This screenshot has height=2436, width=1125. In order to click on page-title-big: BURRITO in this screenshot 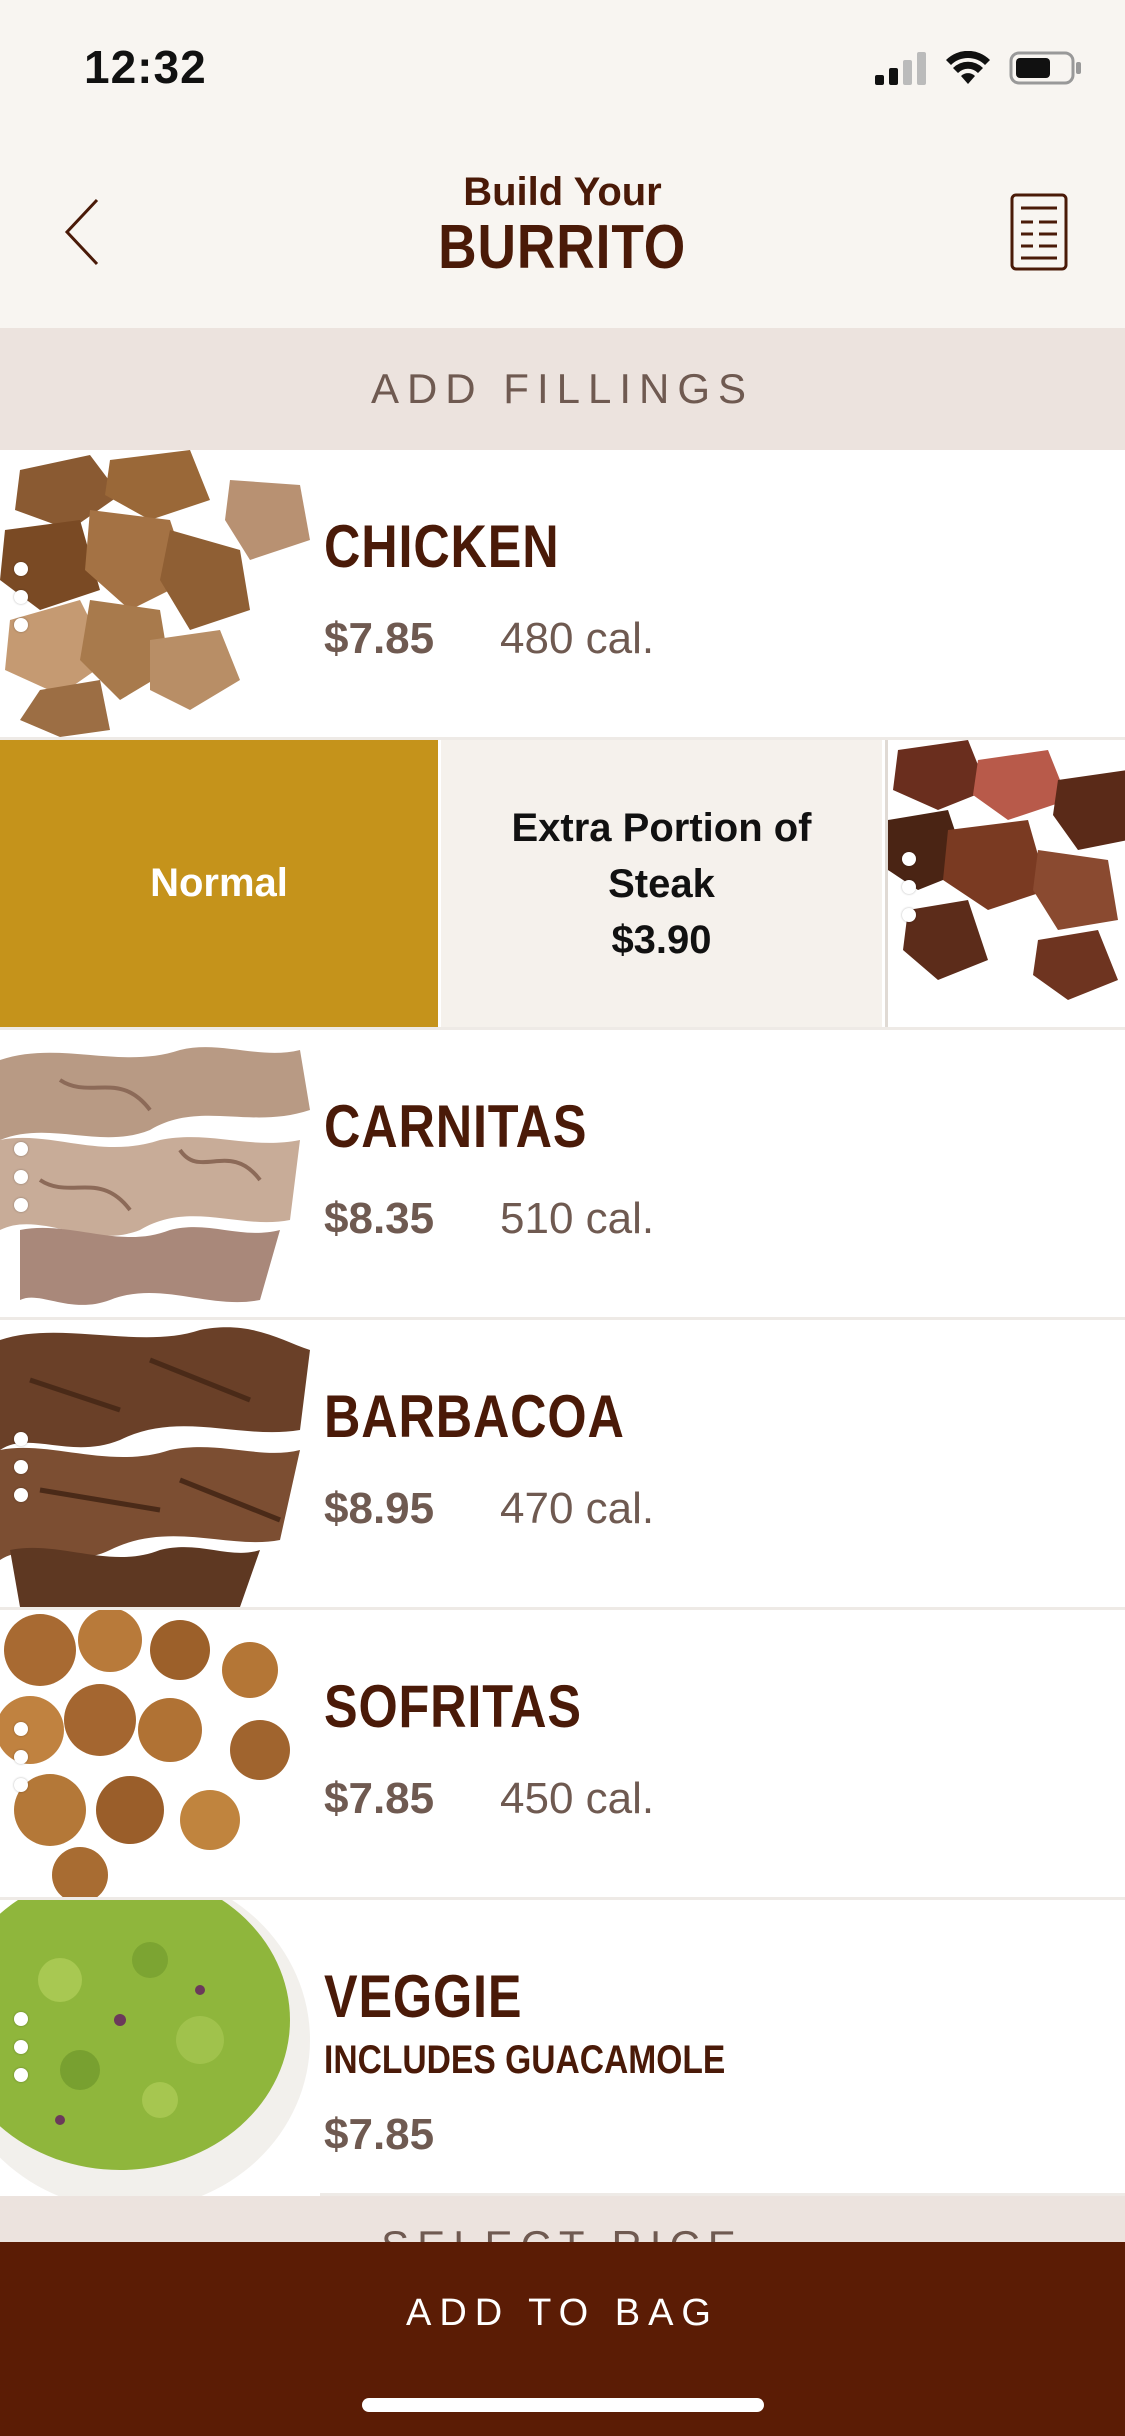, I will do `click(562, 247)`.